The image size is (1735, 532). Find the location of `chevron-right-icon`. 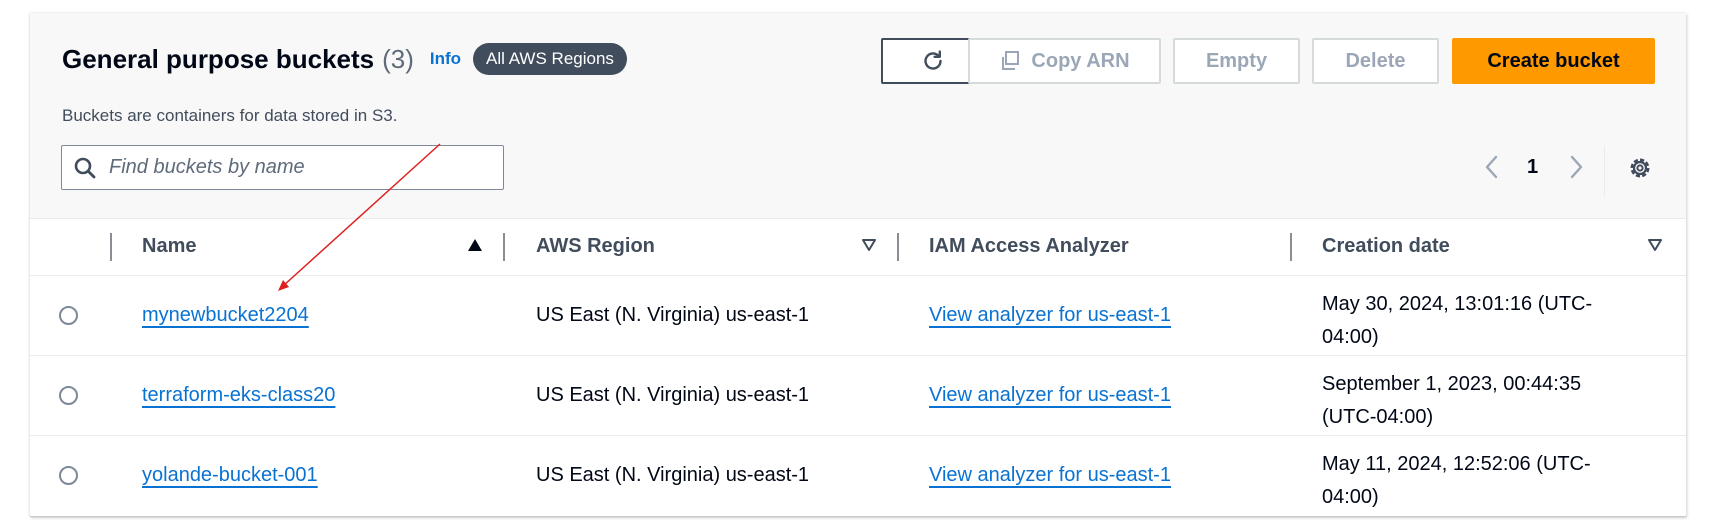

chevron-right-icon is located at coordinates (1576, 167).